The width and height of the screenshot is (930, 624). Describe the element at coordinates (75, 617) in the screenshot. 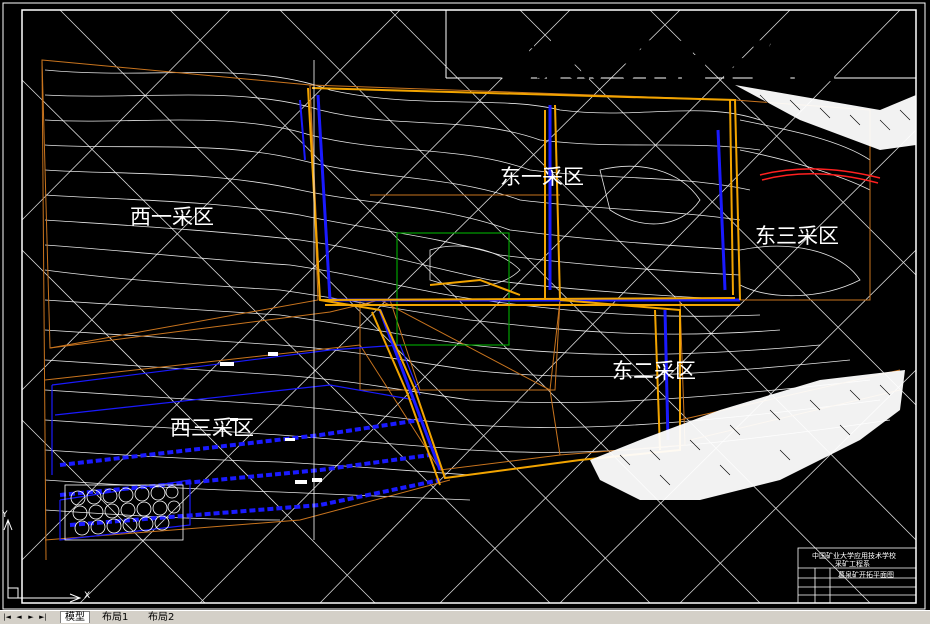

I see `tab-model: 模型` at that location.